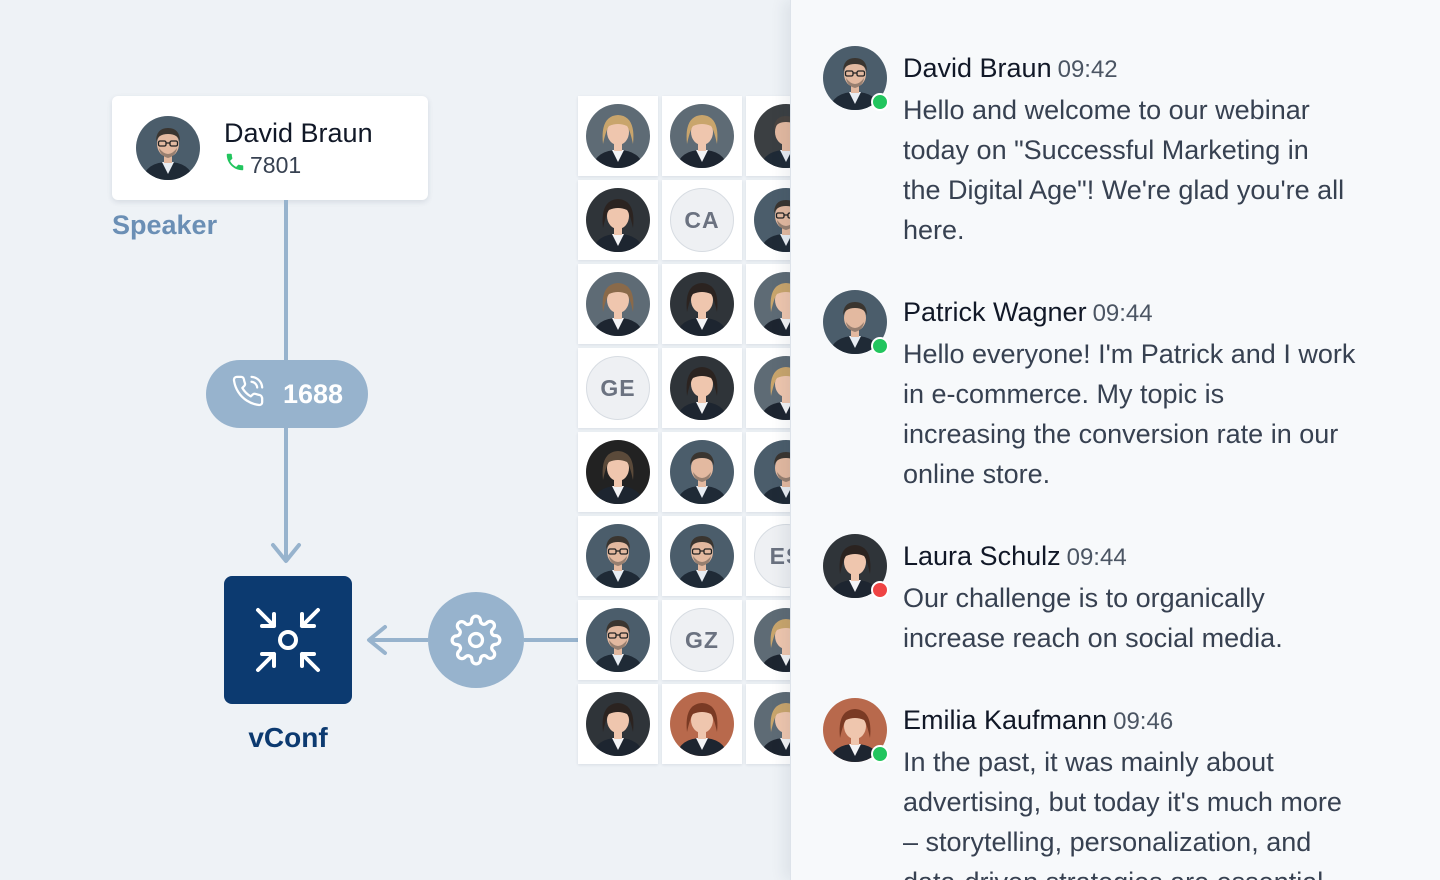 Image resolution: width=1440 pixels, height=880 pixels. Describe the element at coordinates (1158, 557) in the screenshot. I see `chat-message-header: Laura Schulz 09:44` at that location.